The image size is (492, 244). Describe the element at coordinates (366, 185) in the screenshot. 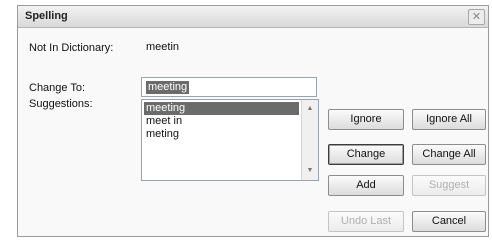

I see `add-button: Add` at that location.